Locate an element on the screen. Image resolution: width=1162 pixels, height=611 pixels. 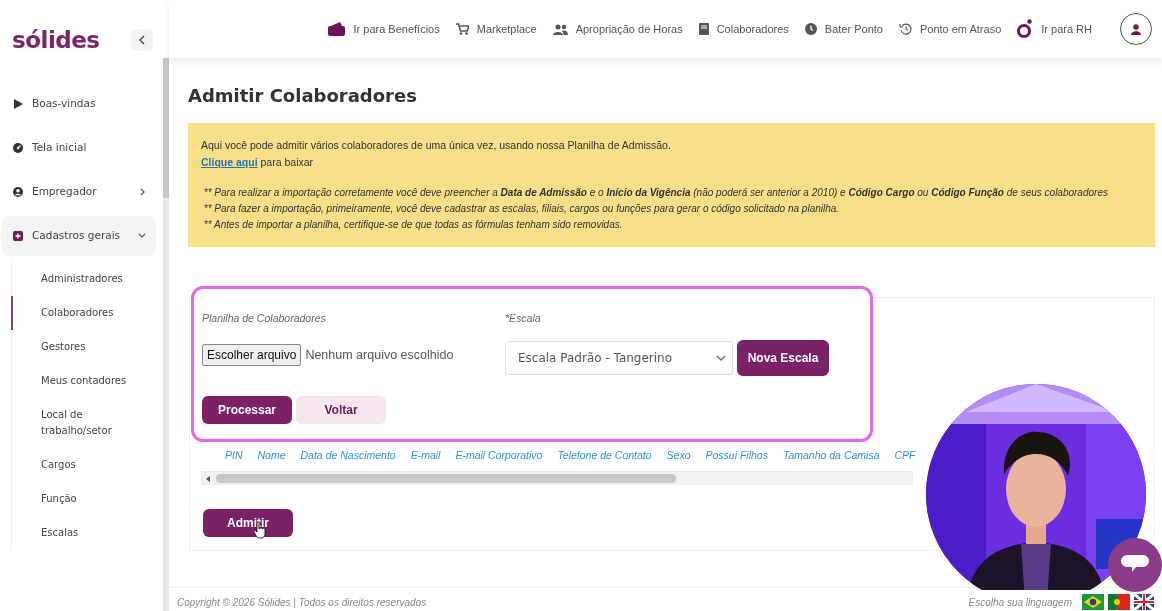
book-icon is located at coordinates (703, 29).